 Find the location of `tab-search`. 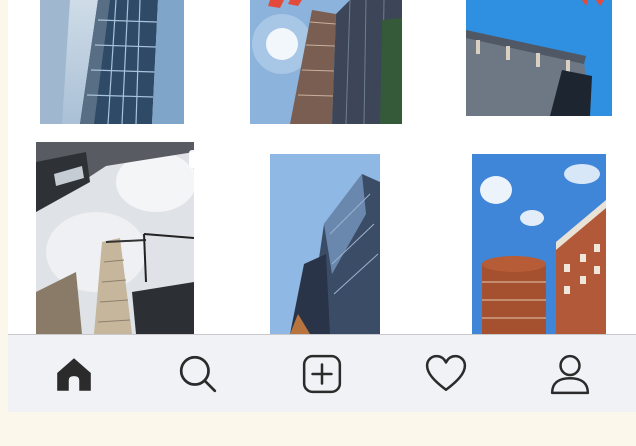

tab-search is located at coordinates (198, 374).